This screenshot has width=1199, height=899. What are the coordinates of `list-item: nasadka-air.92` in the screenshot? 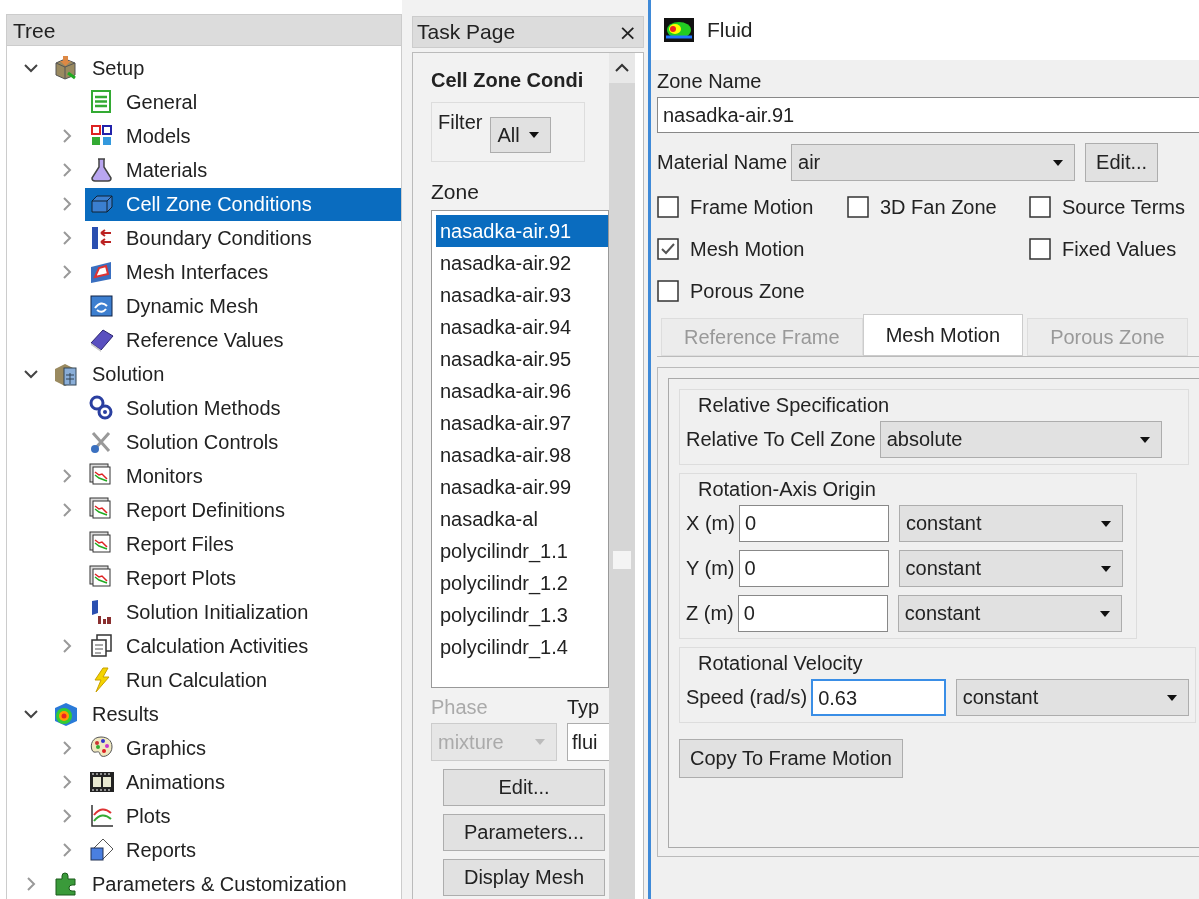 It's located at (522, 263).